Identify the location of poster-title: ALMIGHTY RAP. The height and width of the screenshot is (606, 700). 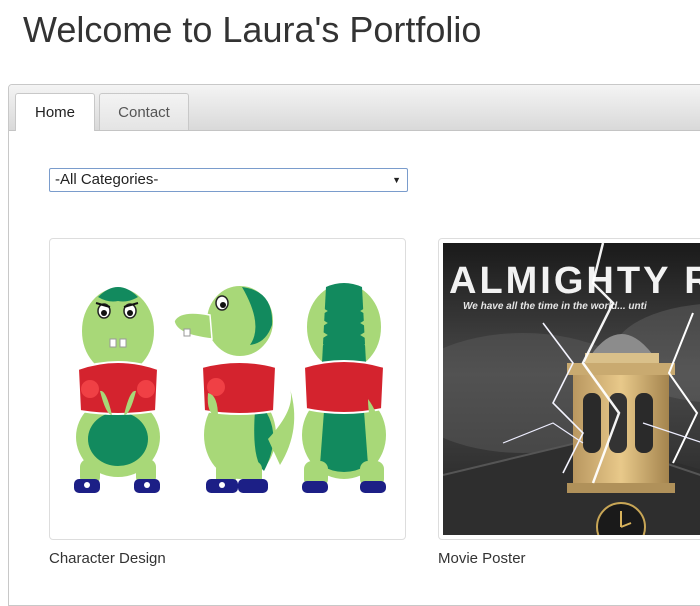
(574, 281).